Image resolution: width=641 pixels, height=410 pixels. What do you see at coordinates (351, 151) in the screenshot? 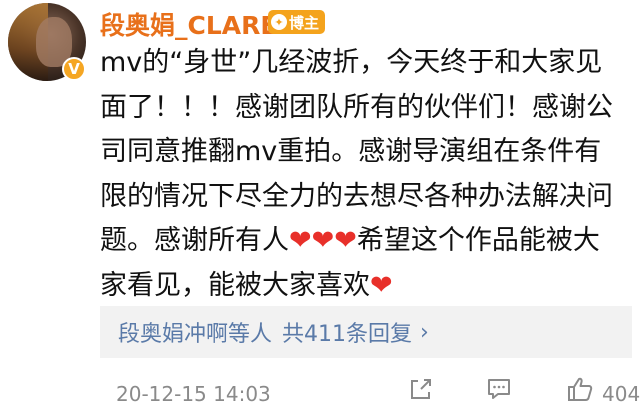
I see `content-line: 司同意推翻mv重拍。感谢导演组在条件有` at bounding box center [351, 151].